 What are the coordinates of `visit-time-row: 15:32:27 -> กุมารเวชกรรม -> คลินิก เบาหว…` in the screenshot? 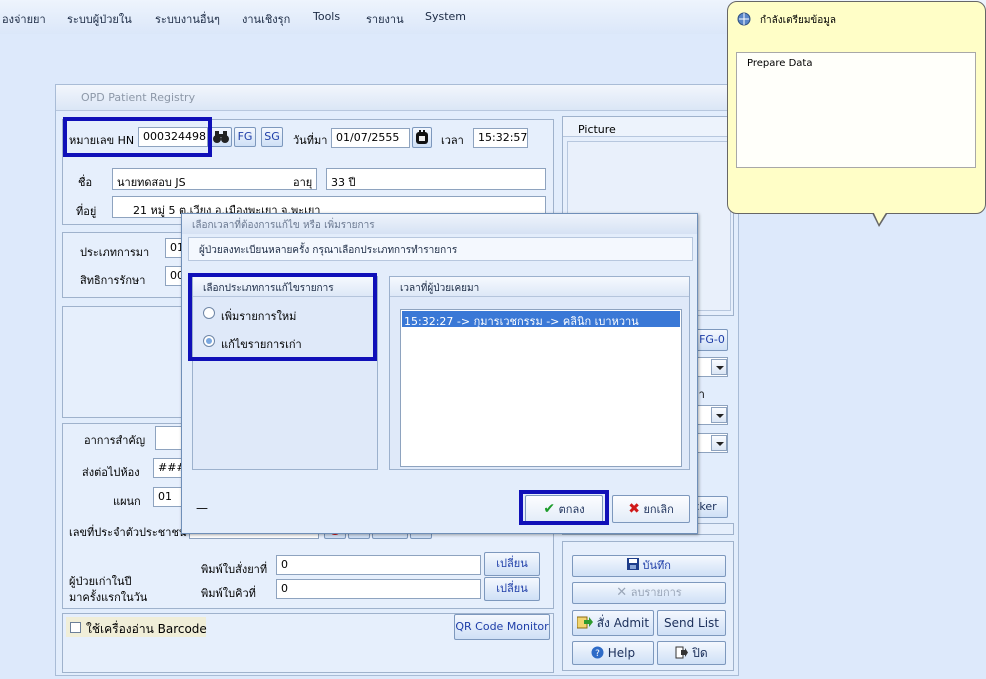 It's located at (541, 319).